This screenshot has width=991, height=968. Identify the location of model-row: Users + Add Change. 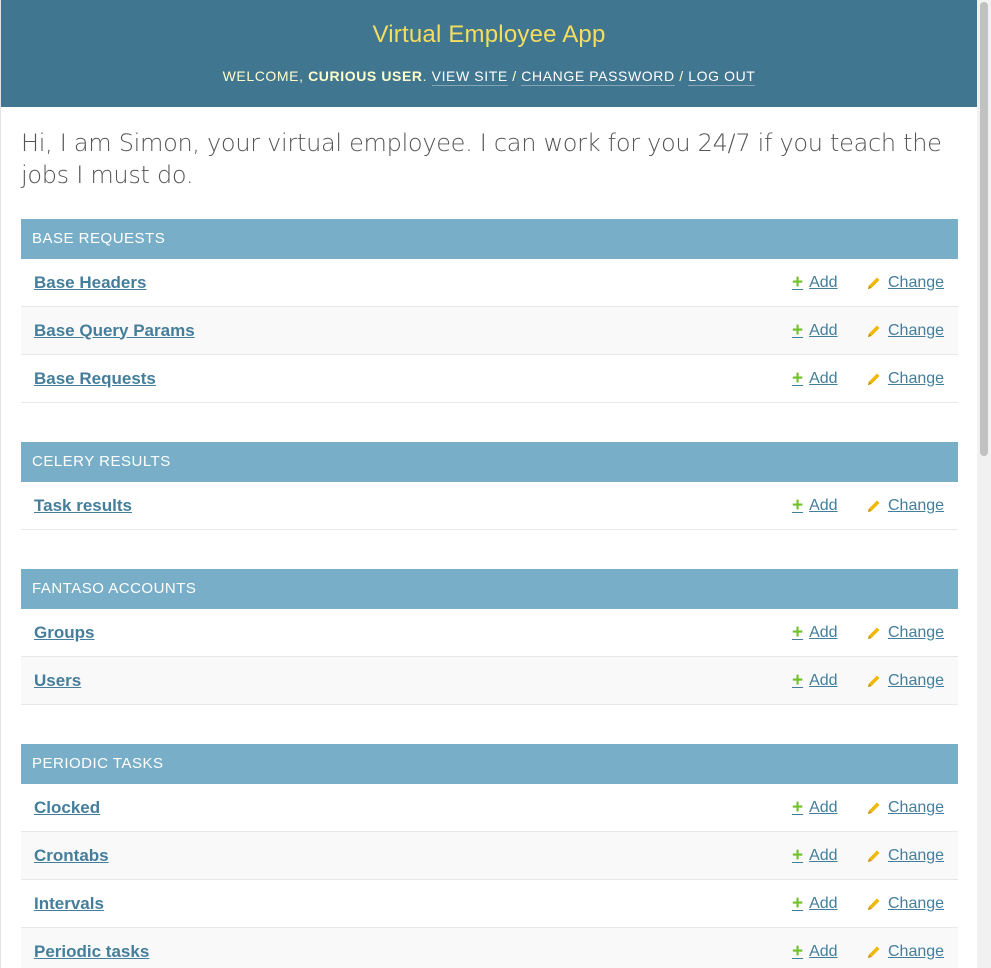
(489, 681).